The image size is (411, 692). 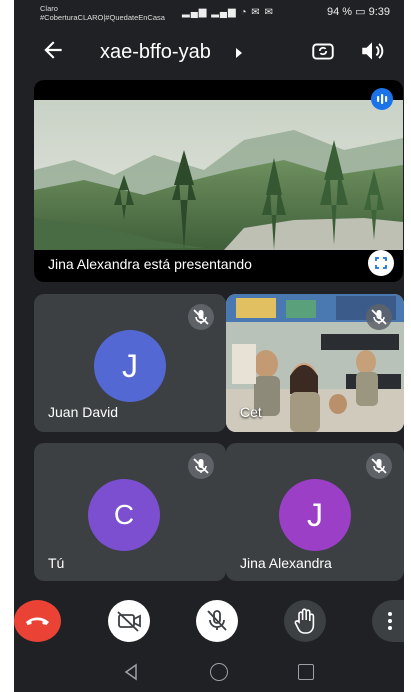 I want to click on audio-indicator-icon, so click(x=382, y=99).